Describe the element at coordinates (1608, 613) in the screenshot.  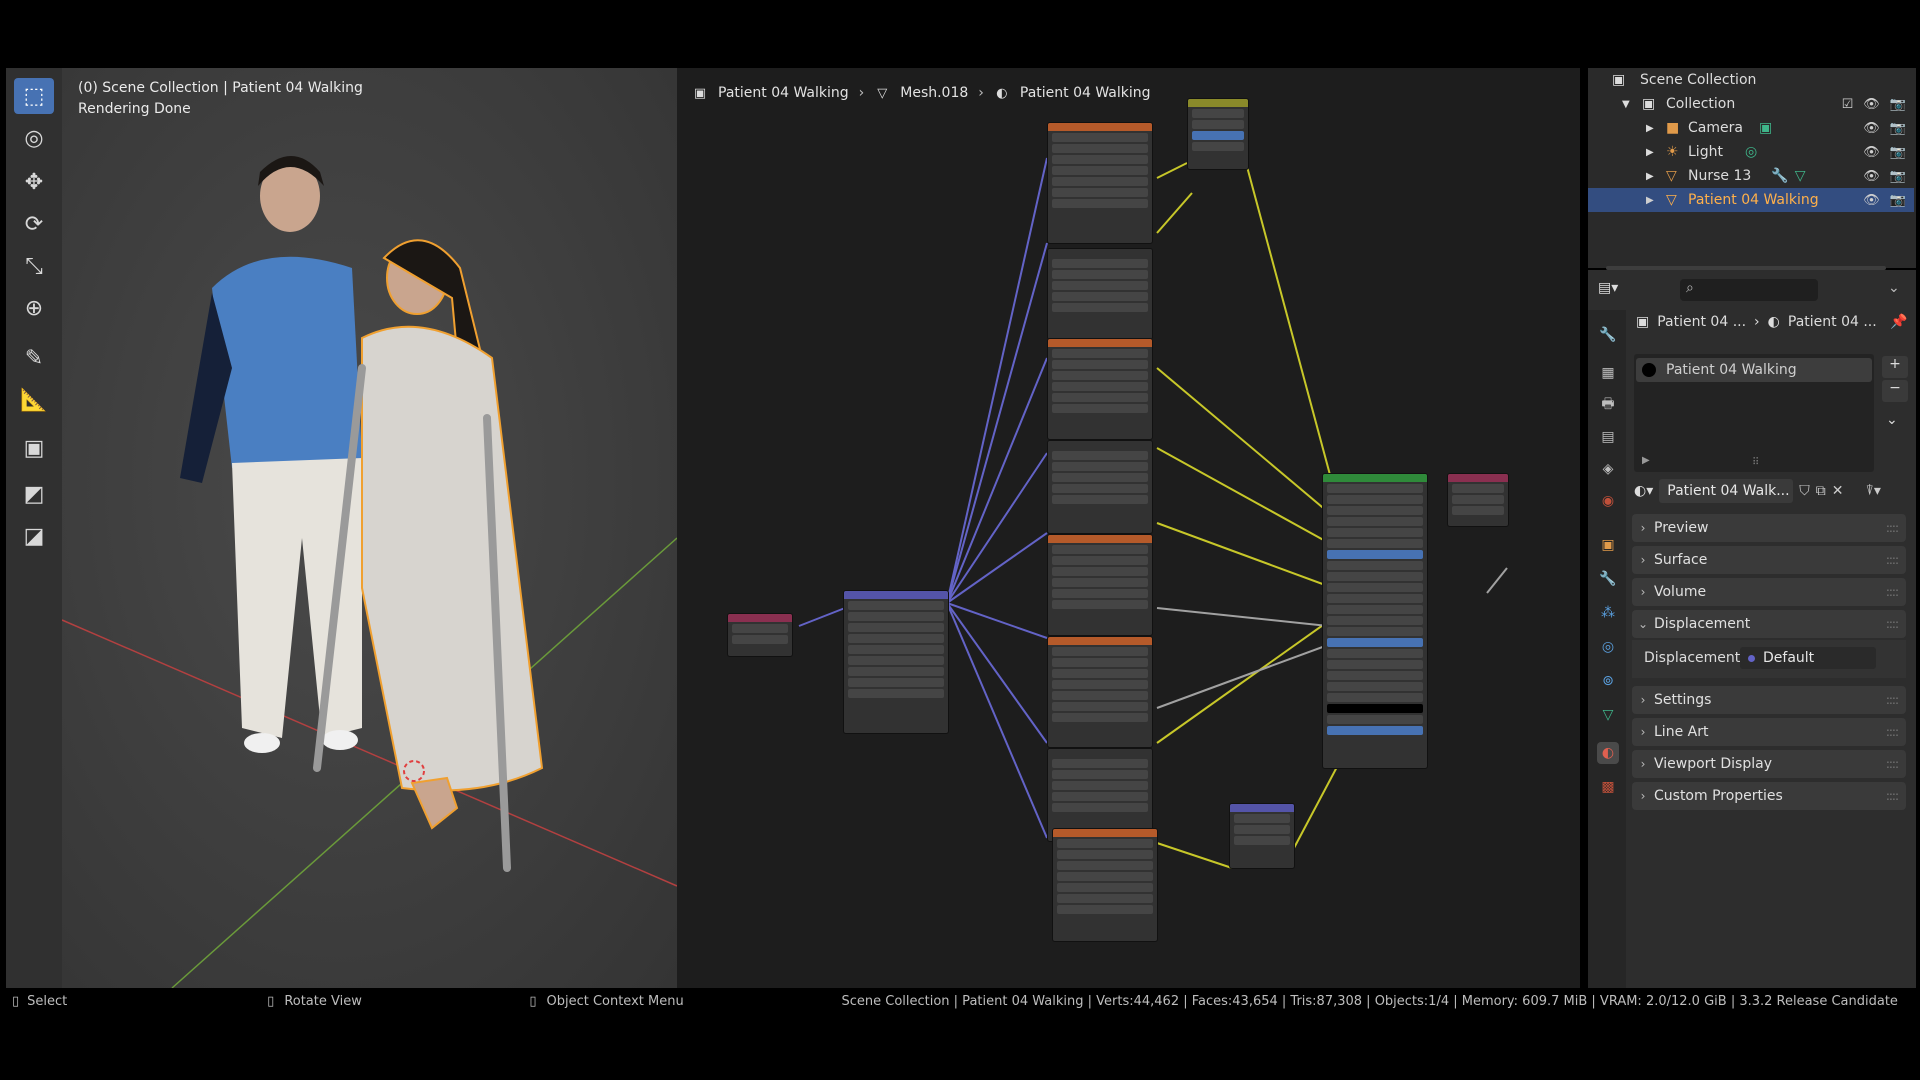
I see `particles-tab-icon: ⁂` at that location.